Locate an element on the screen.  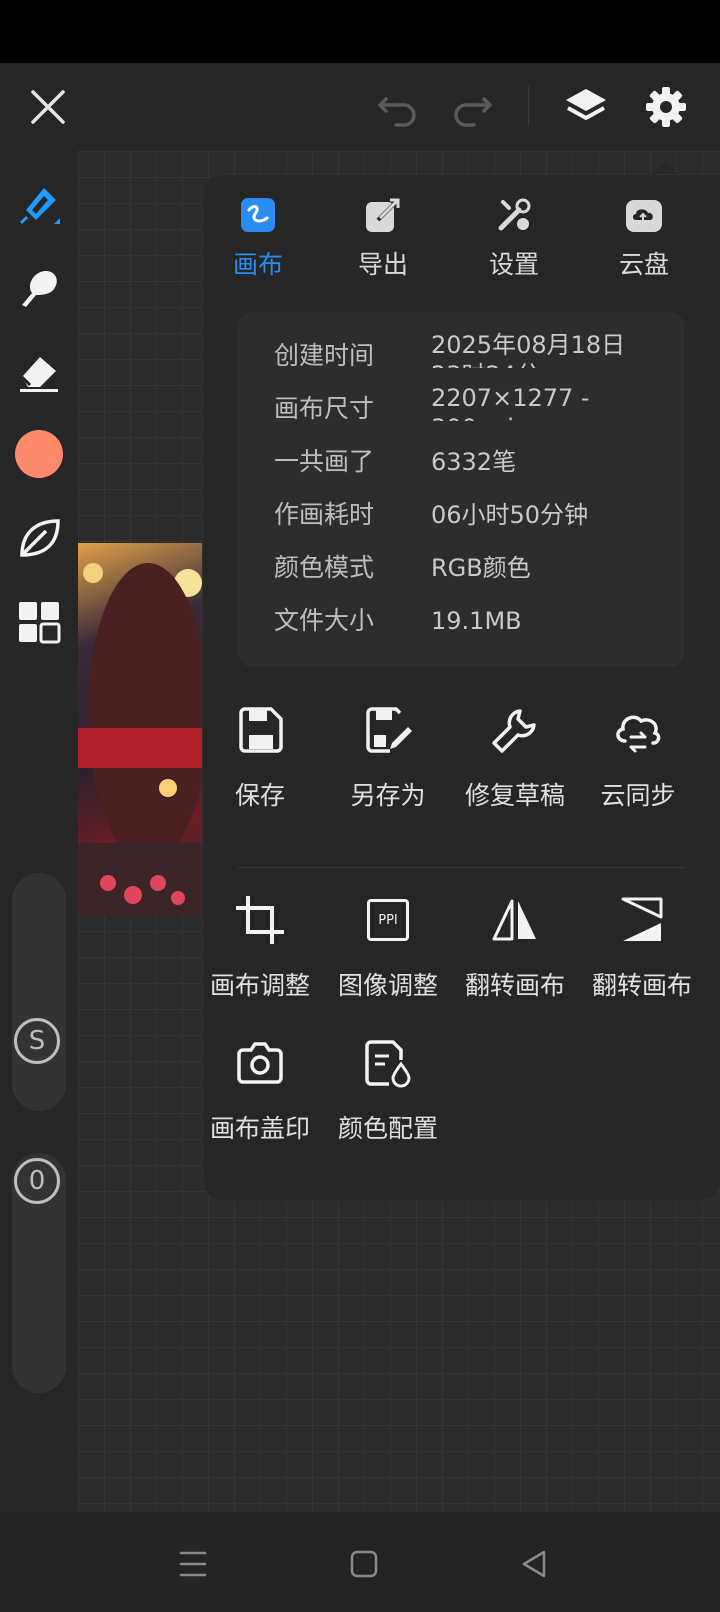
info-key: 作画耗时 is located at coordinates (324, 514).